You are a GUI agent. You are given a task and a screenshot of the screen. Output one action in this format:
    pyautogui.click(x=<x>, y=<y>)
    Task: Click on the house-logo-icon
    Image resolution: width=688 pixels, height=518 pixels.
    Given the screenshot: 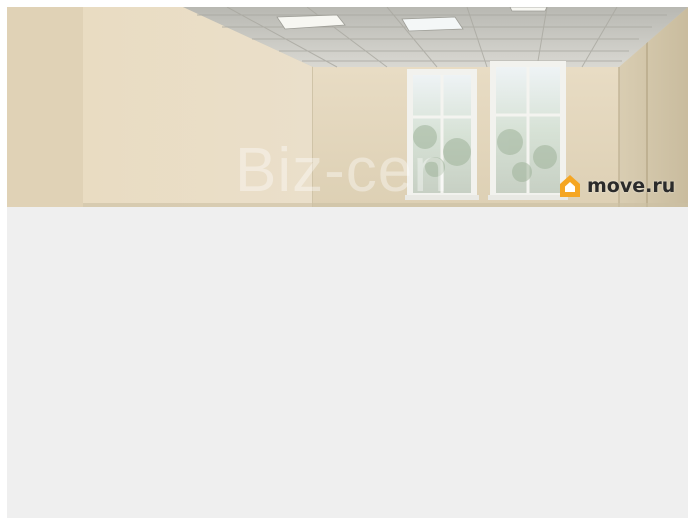 What is the action you would take?
    pyautogui.click(x=570, y=186)
    